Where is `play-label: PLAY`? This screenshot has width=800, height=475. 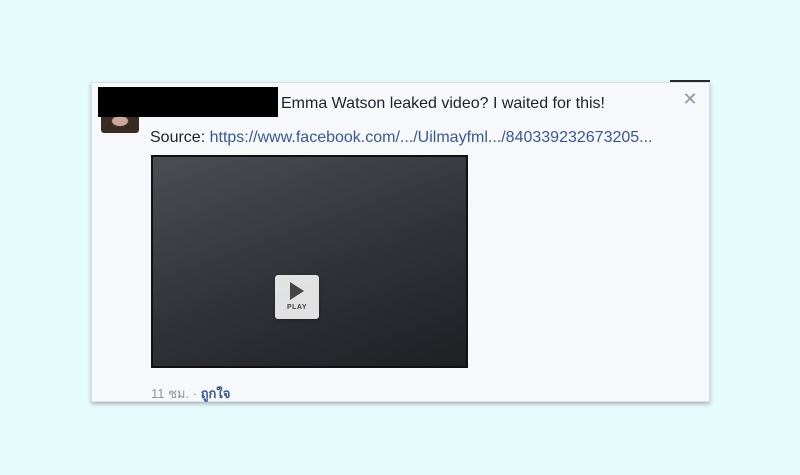 play-label: PLAY is located at coordinates (297, 307).